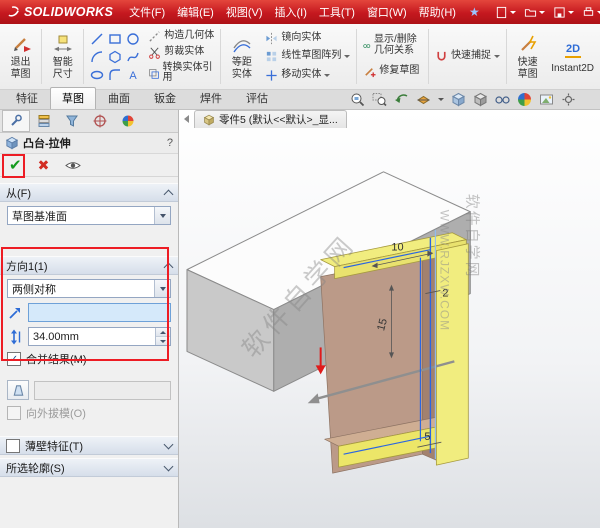 This screenshot has height=528, width=600. Describe the element at coordinates (99, 312) in the screenshot. I see `direction-reference-field` at that location.